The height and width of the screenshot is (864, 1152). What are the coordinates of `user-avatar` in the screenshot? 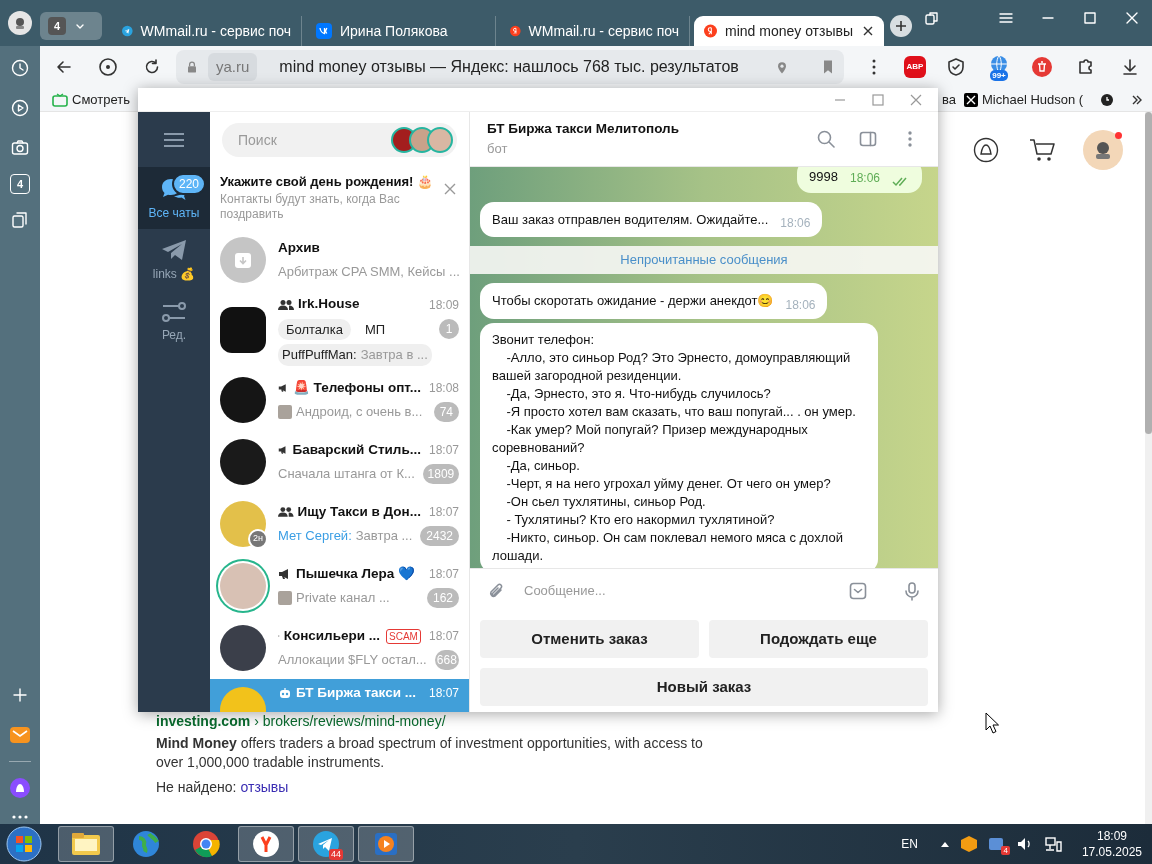 It's located at (1103, 150).